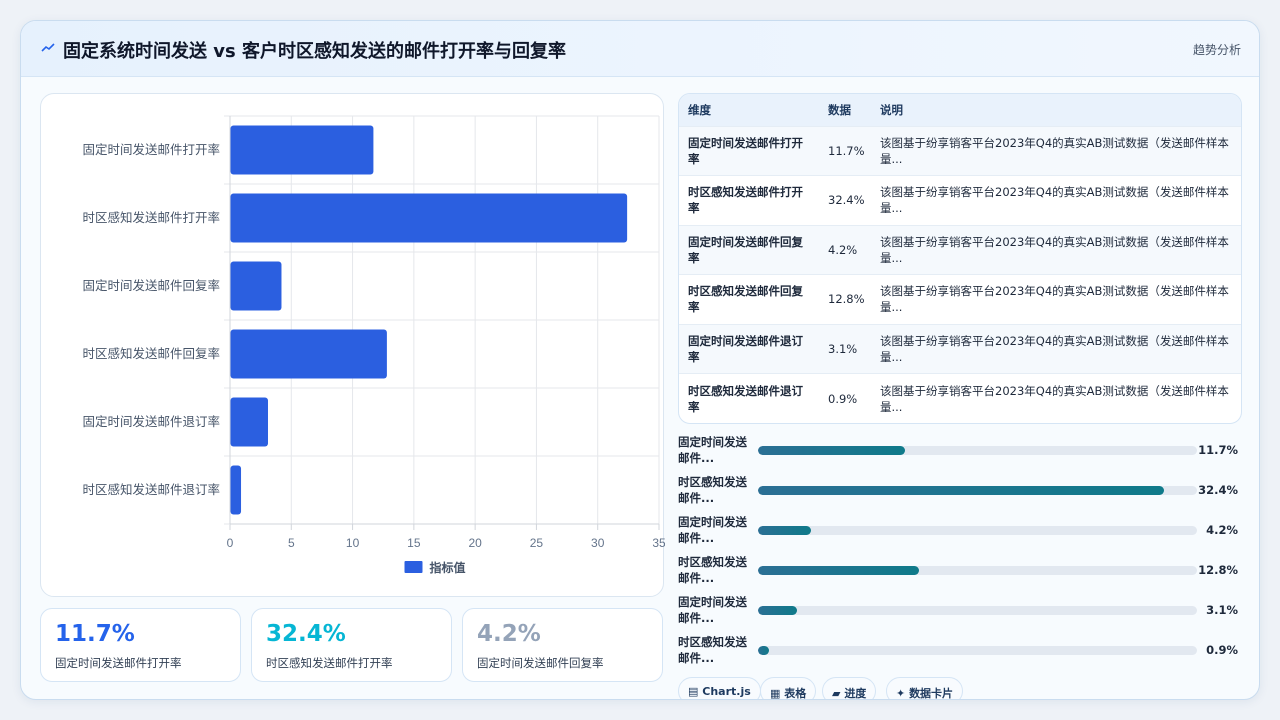 The width and height of the screenshot is (1280, 720). Describe the element at coordinates (151, 421) in the screenshot. I see `y-tick-label: 固定时间发送邮件退订率` at that location.